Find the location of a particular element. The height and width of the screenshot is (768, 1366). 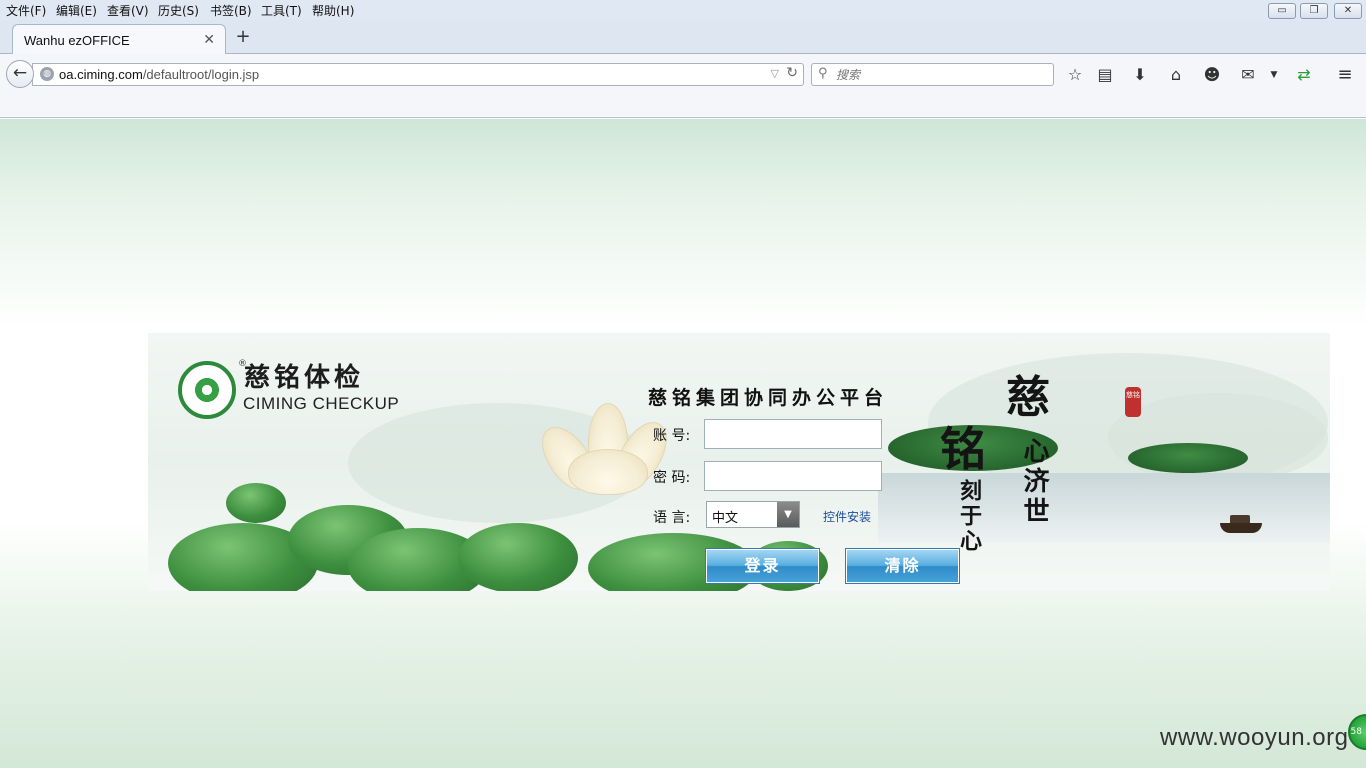

language-value: 中文 is located at coordinates (725, 518).